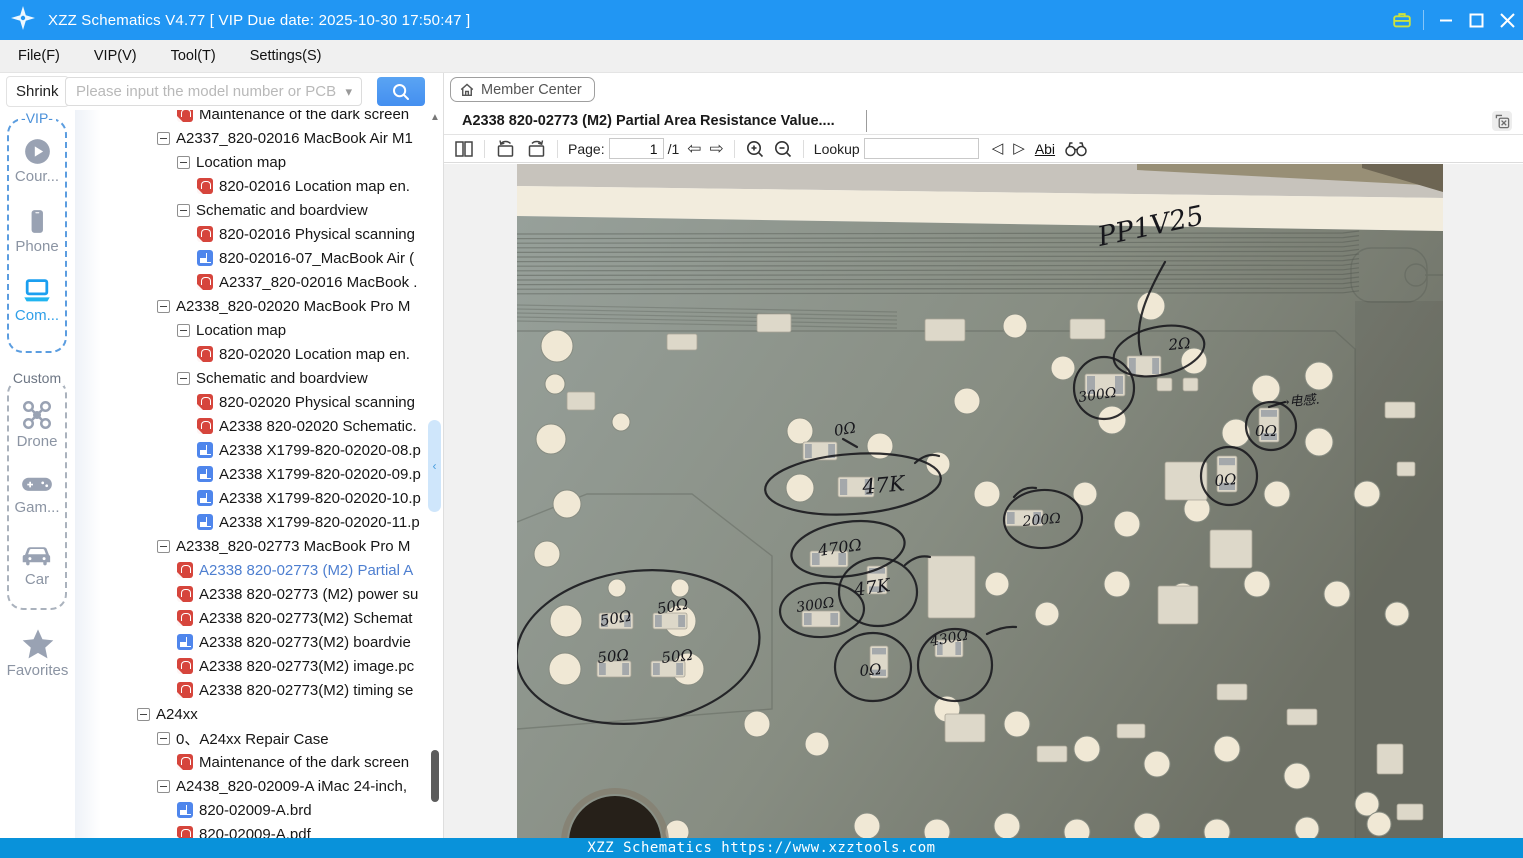  Describe the element at coordinates (694, 148) in the screenshot. I see `prev-page-button: ⇦` at that location.